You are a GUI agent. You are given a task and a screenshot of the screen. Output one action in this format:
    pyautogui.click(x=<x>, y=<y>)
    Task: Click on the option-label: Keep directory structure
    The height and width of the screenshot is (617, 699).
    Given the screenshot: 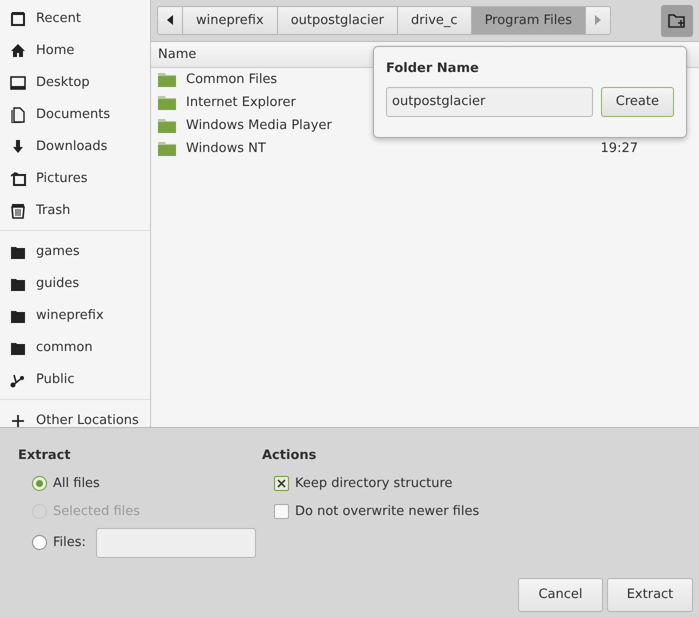 What is the action you would take?
    pyautogui.click(x=374, y=484)
    